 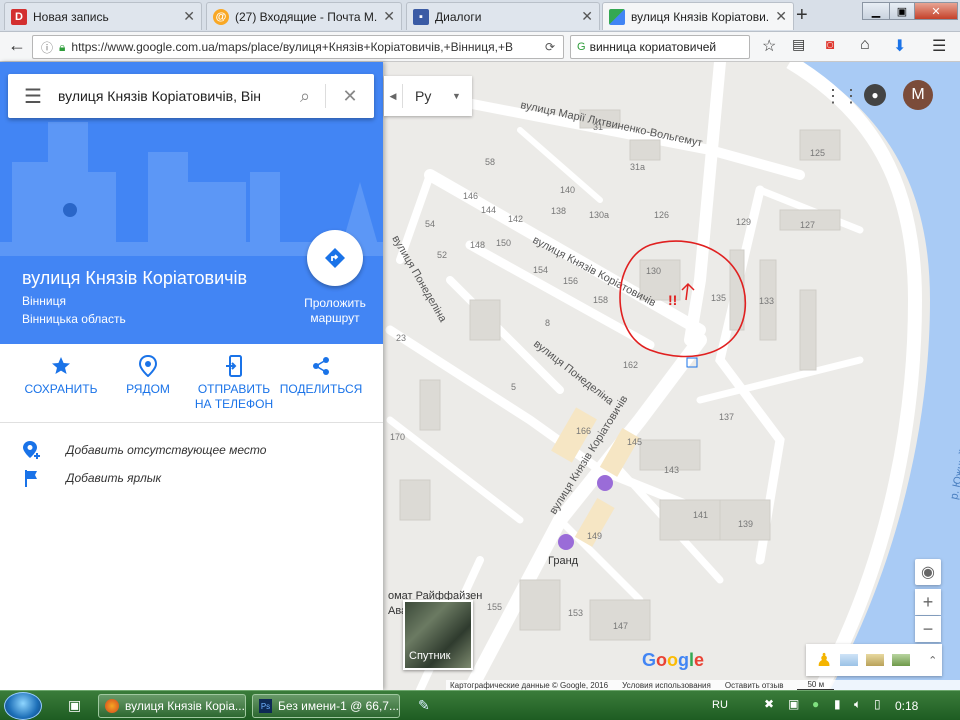 I want to click on house-number: 5, so click(x=513, y=387).